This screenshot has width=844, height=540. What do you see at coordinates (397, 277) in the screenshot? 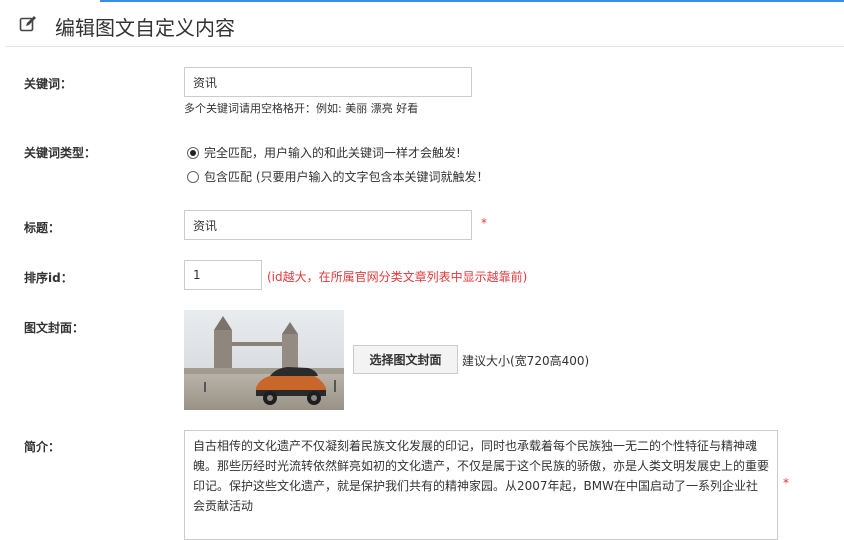
I see `sort-note: (id越大，在所属官网分类文章列表中显示越靠前)` at bounding box center [397, 277].